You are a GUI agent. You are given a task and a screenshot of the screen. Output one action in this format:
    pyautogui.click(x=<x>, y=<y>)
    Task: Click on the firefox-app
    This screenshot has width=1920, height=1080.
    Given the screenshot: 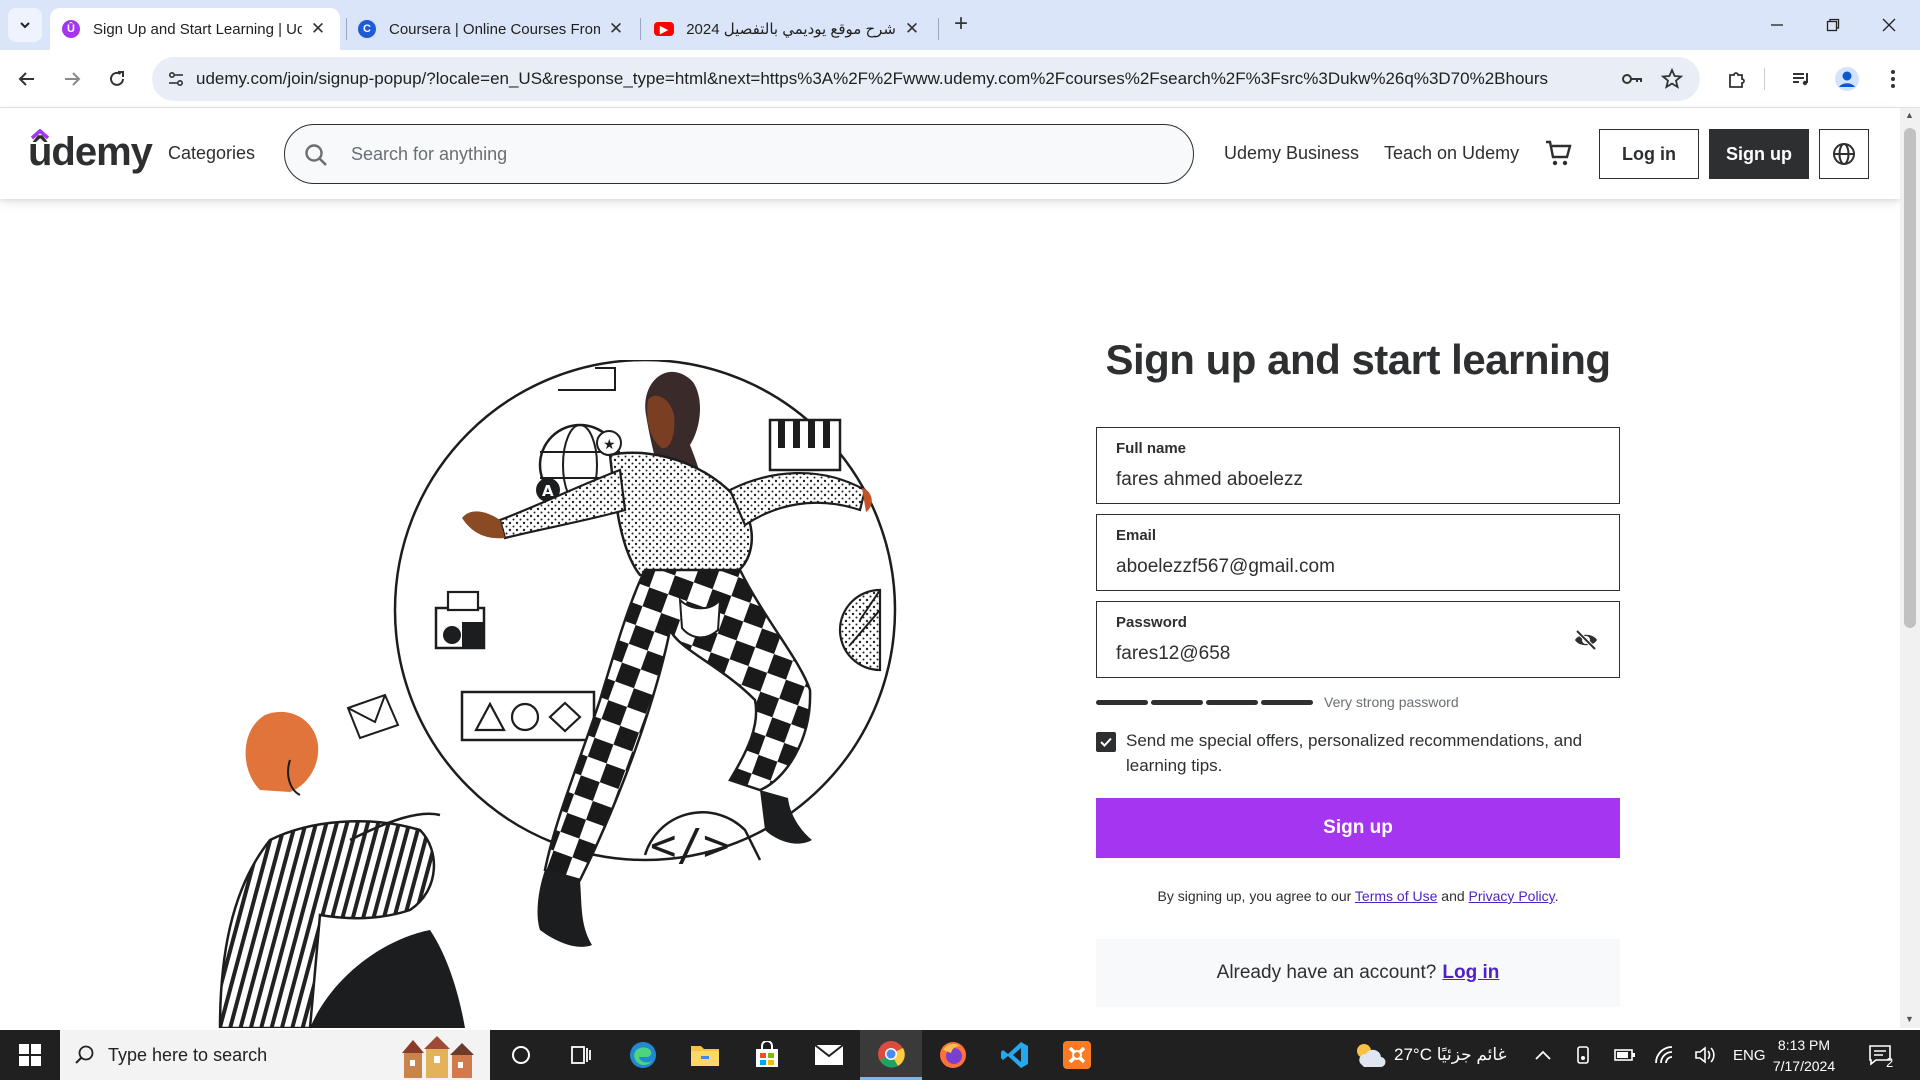 What is the action you would take?
    pyautogui.click(x=953, y=1055)
    